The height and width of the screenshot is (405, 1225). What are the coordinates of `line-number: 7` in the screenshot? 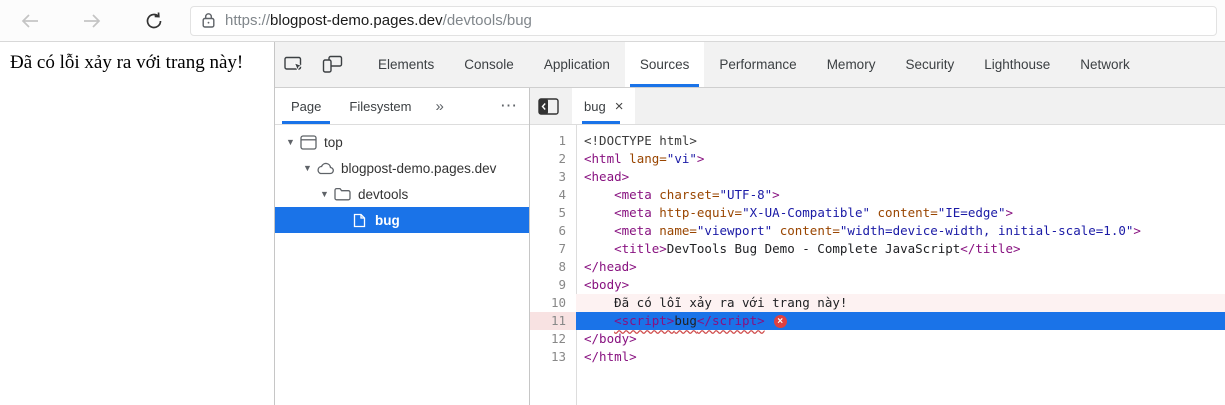 It's located at (562, 248).